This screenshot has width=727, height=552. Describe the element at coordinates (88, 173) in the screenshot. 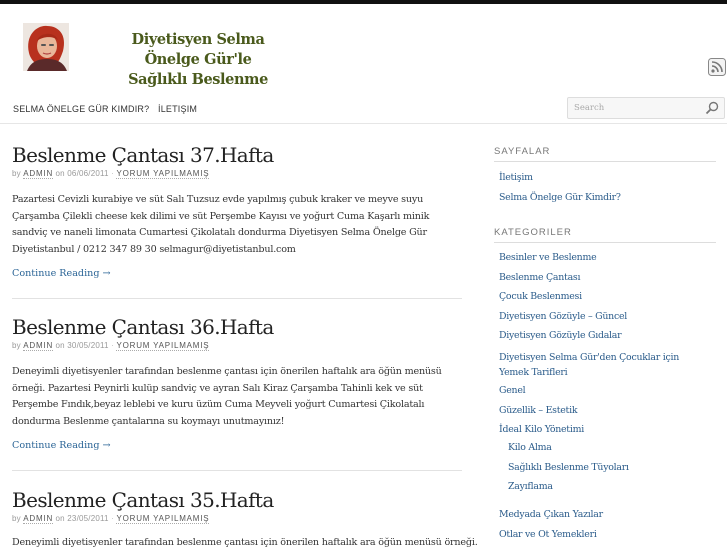

I see `post-date: 06/06/2011` at that location.